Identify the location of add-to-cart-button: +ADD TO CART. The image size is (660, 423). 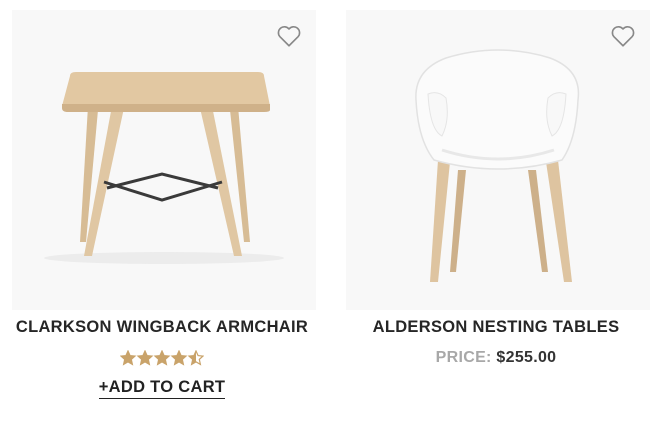
(162, 388).